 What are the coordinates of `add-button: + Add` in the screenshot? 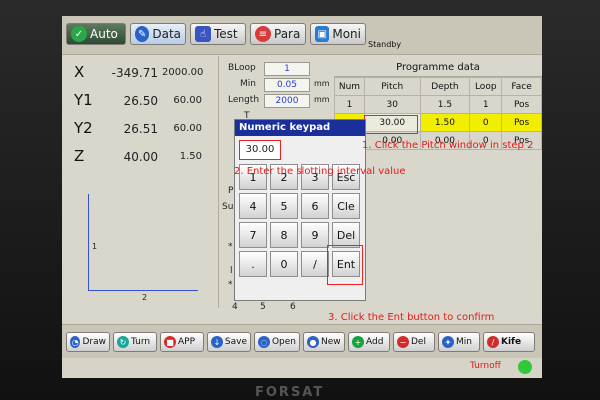 It's located at (369, 342).